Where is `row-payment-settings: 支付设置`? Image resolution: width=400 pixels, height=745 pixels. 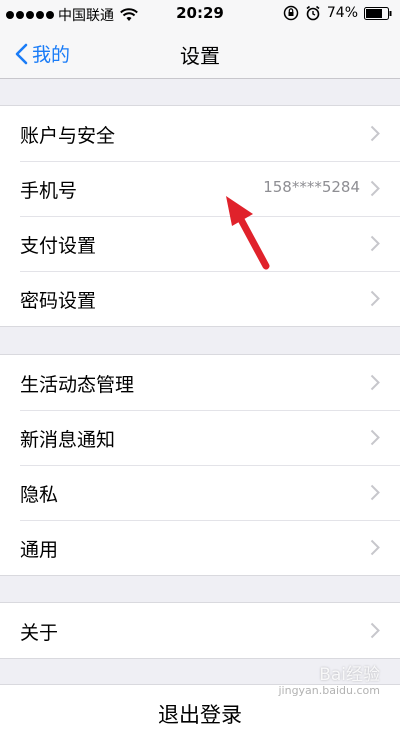 row-payment-settings: 支付设置 is located at coordinates (200, 243).